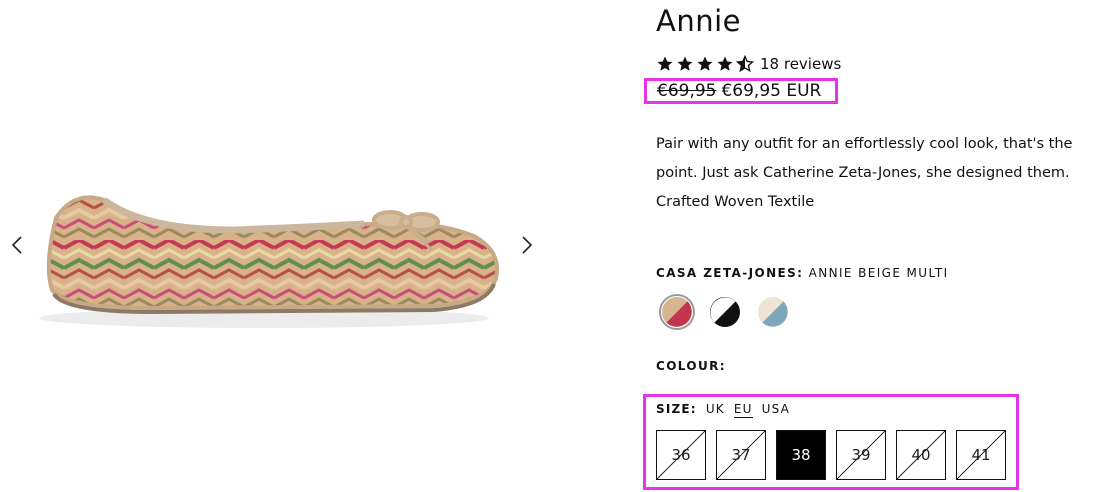 The height and width of the screenshot is (492, 1099). What do you see at coordinates (776, 409) in the screenshot?
I see `size-unit-usa: USA` at bounding box center [776, 409].